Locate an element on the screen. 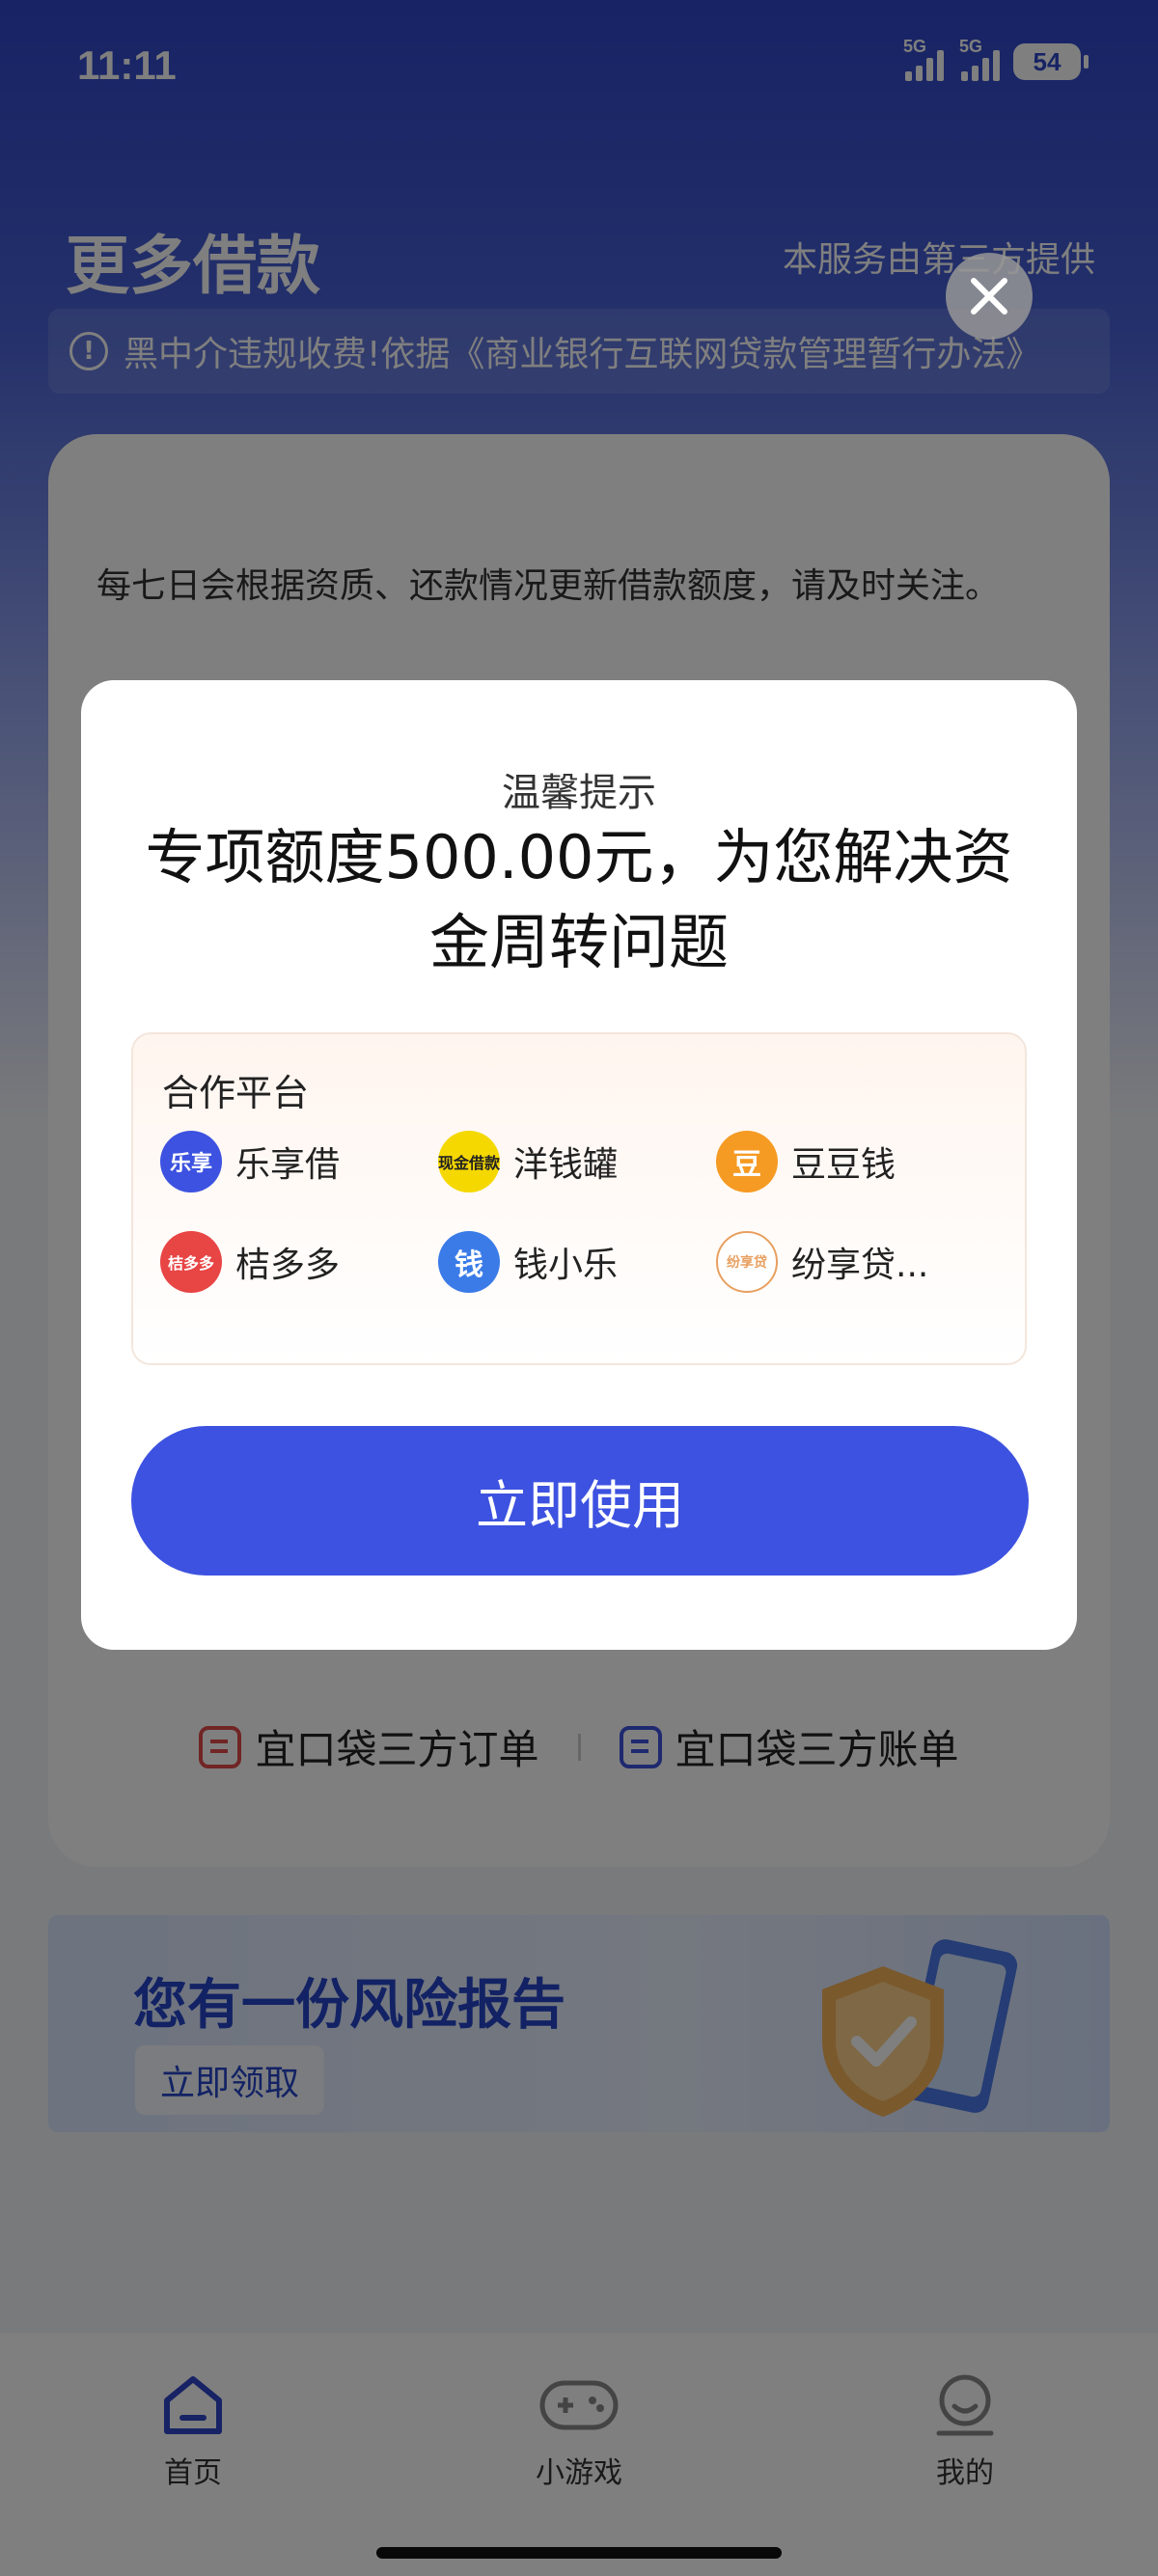  partner-item: 钱 钱小乐 is located at coordinates (528, 1262).